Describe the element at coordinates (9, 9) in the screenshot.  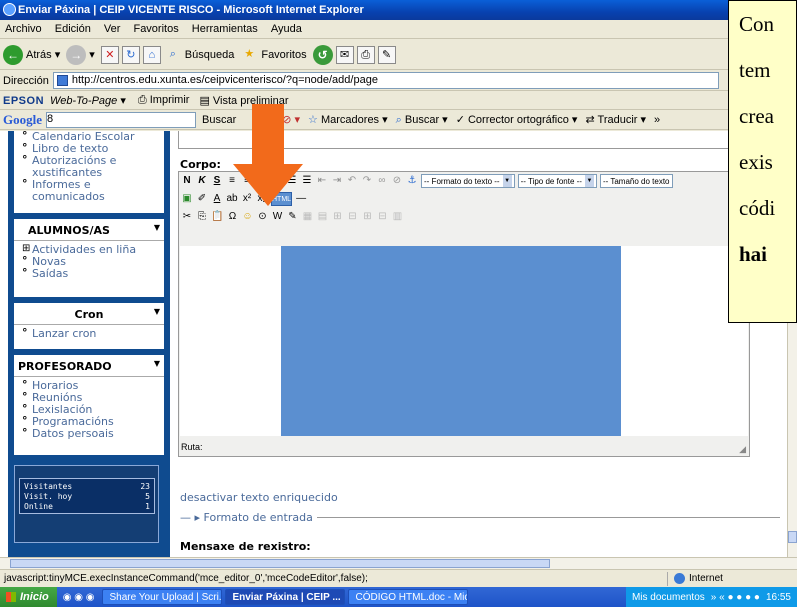
I see `ie-icon` at that location.